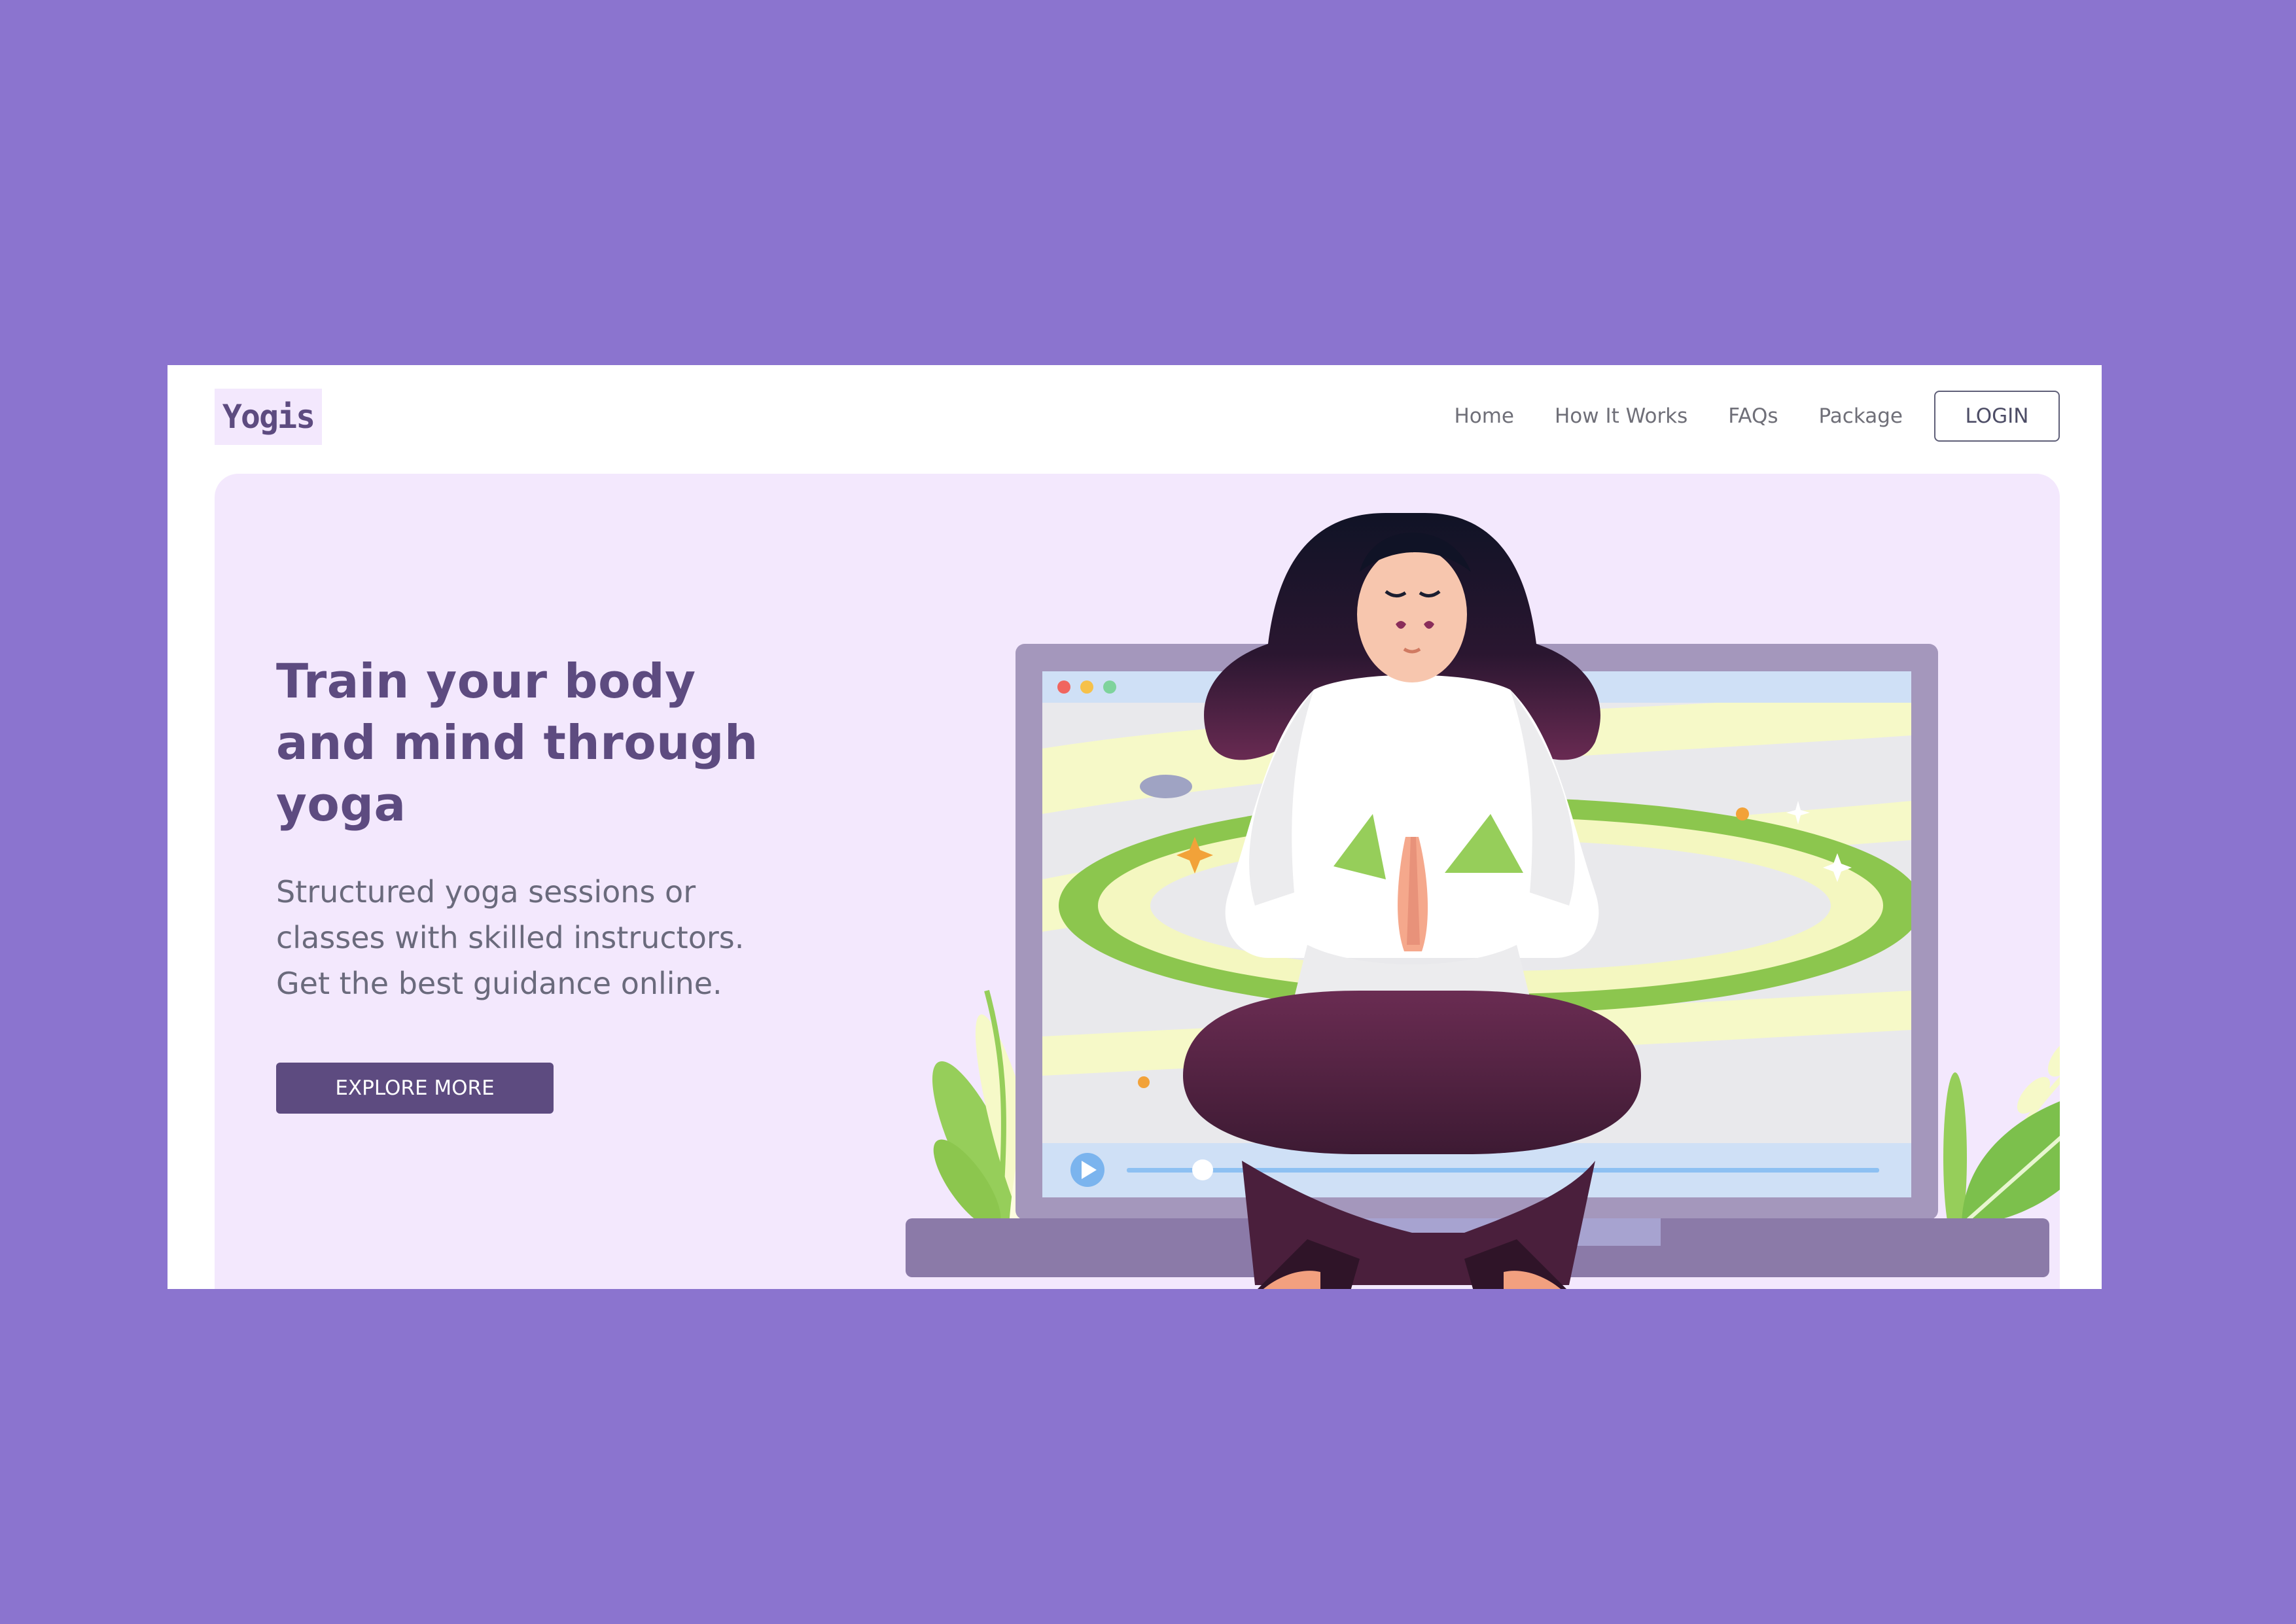  Describe the element at coordinates (1997, 416) in the screenshot. I see `login-button: LOGIN` at that location.